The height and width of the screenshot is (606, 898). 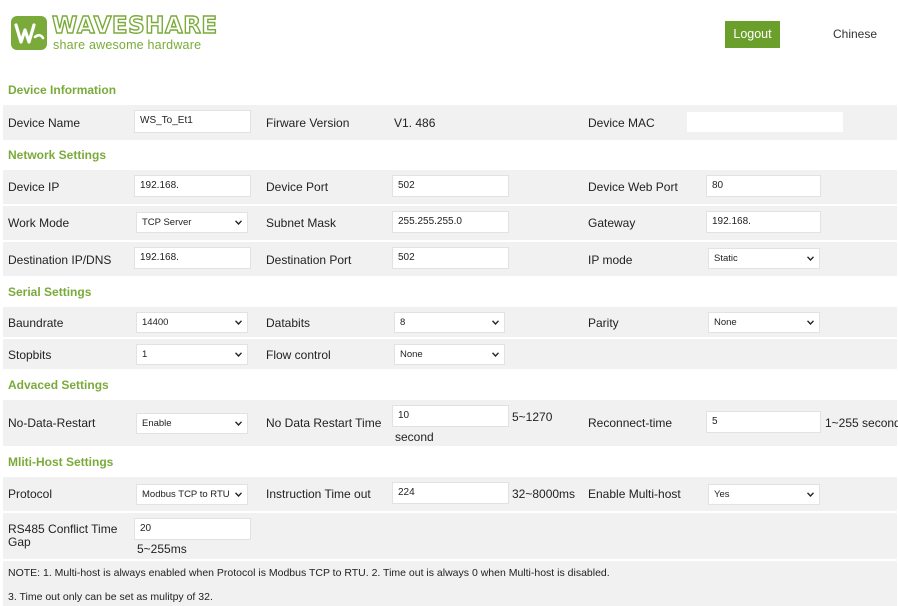 I want to click on multihost-row-2: RS485 Conflict Time Gap 20 5~255ms, so click(x=450, y=536).